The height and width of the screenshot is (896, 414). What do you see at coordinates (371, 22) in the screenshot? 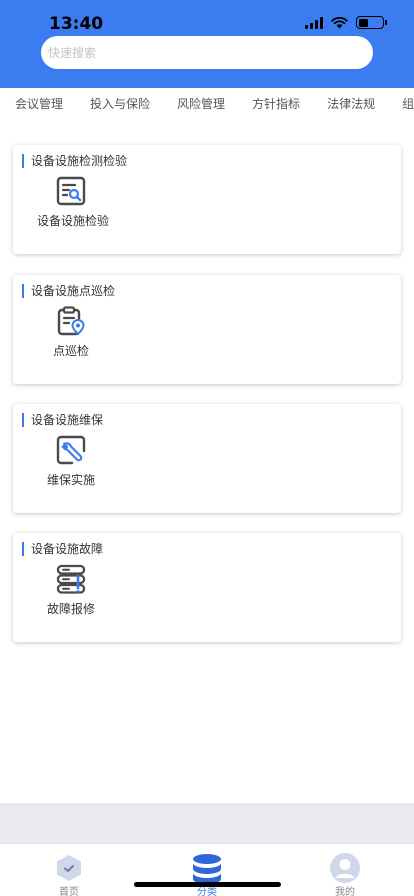
I see `battery-icon` at bounding box center [371, 22].